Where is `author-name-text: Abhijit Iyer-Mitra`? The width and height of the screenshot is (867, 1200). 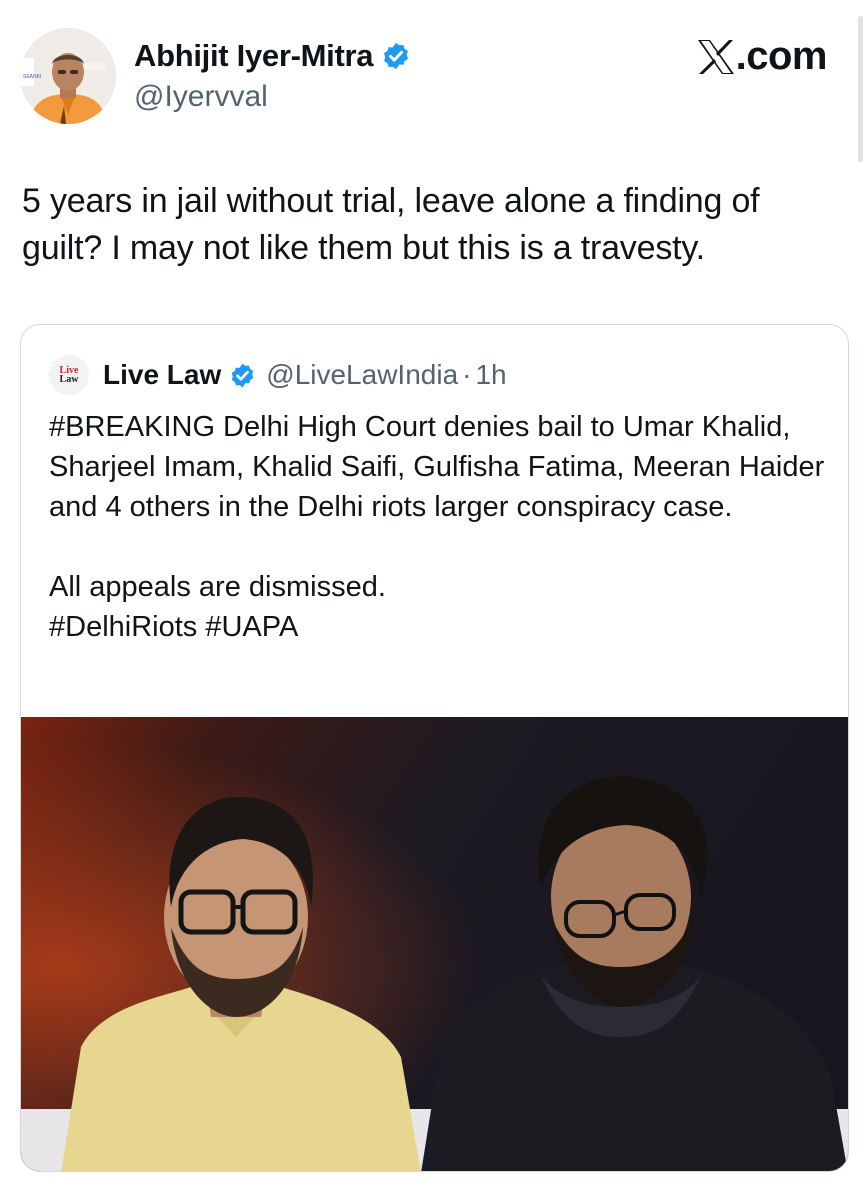 author-name-text: Abhijit Iyer-Mitra is located at coordinates (254, 55).